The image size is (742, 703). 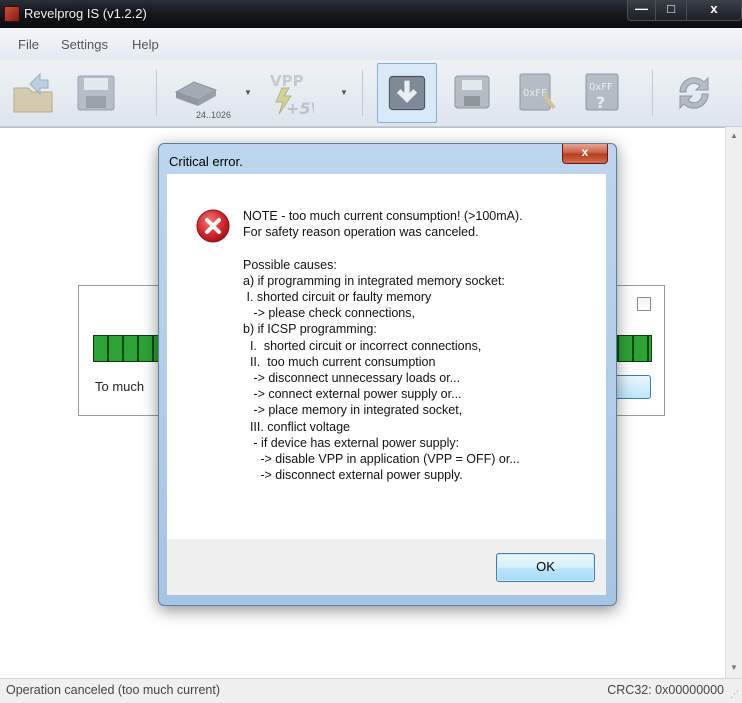 I want to click on menu-file: File, so click(x=28, y=44).